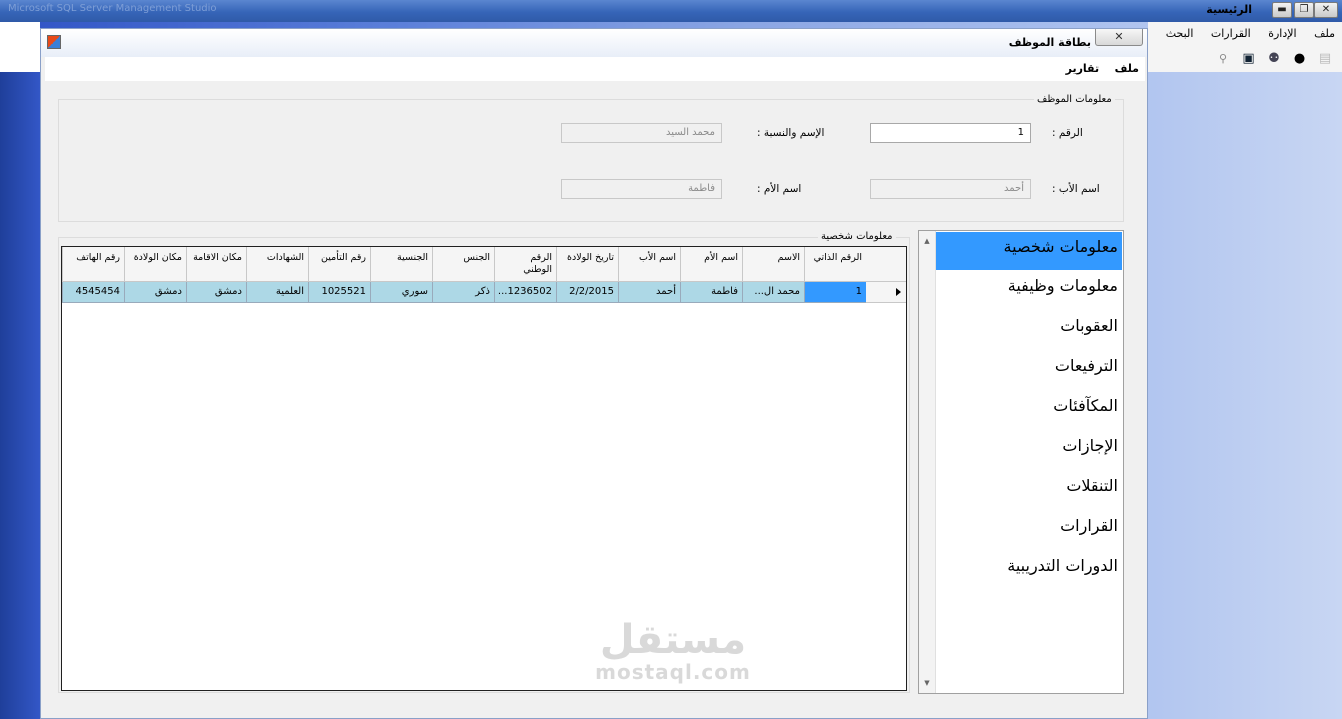  Describe the element at coordinates (595, 69) in the screenshot. I see `card-menu-bar: ملف تقارير` at that location.